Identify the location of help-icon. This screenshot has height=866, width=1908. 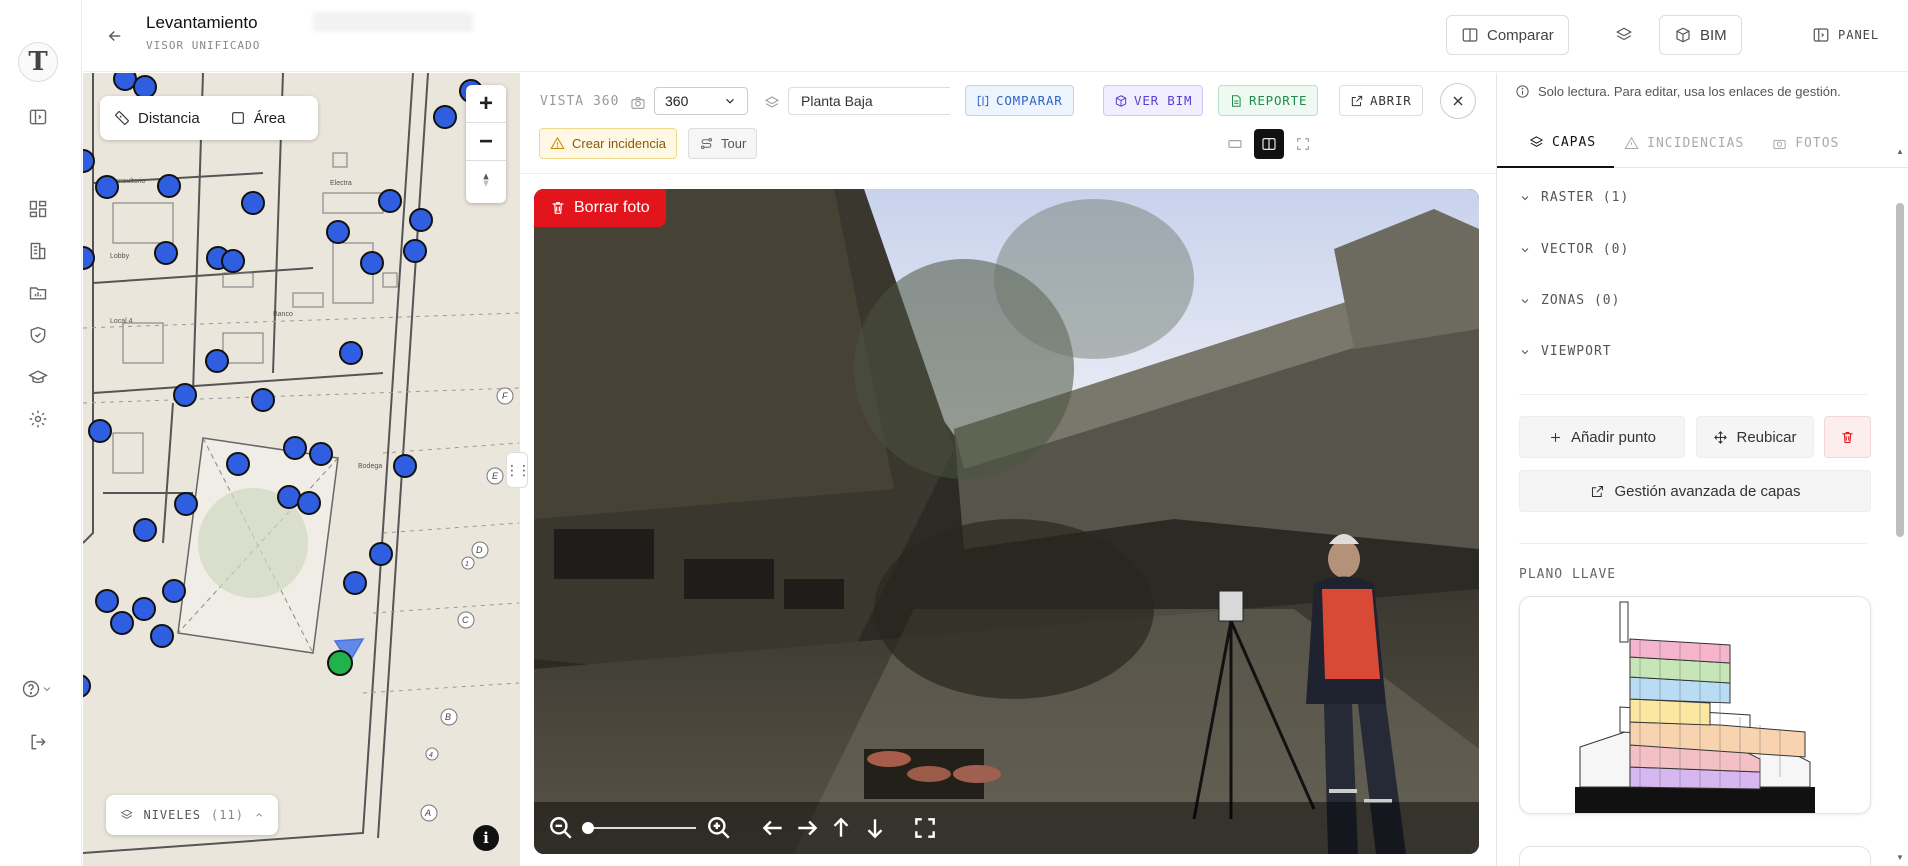
(31, 689).